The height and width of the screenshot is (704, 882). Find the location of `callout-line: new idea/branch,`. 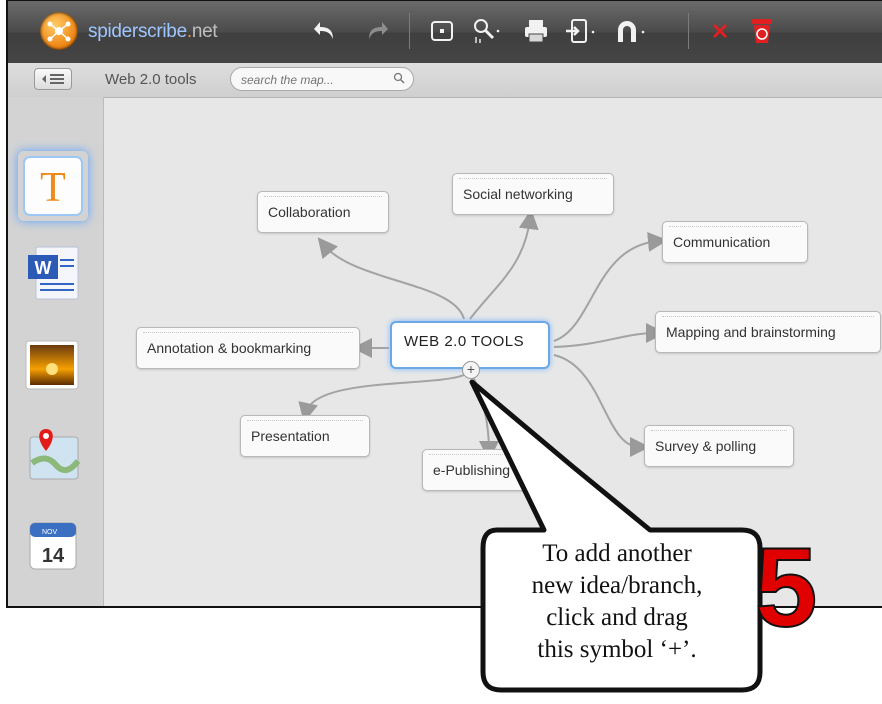

callout-line: new idea/branch, is located at coordinates (617, 585).